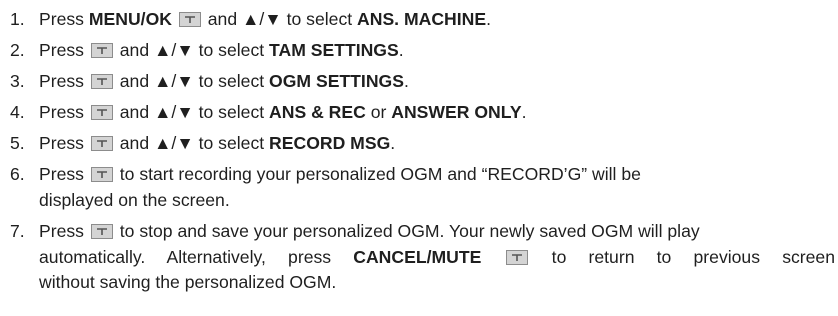 The height and width of the screenshot is (316, 838). What do you see at coordinates (224, 81) in the screenshot?
I see `step-text: Press and ▲/▼ to select OGM SETTINGS.` at bounding box center [224, 81].